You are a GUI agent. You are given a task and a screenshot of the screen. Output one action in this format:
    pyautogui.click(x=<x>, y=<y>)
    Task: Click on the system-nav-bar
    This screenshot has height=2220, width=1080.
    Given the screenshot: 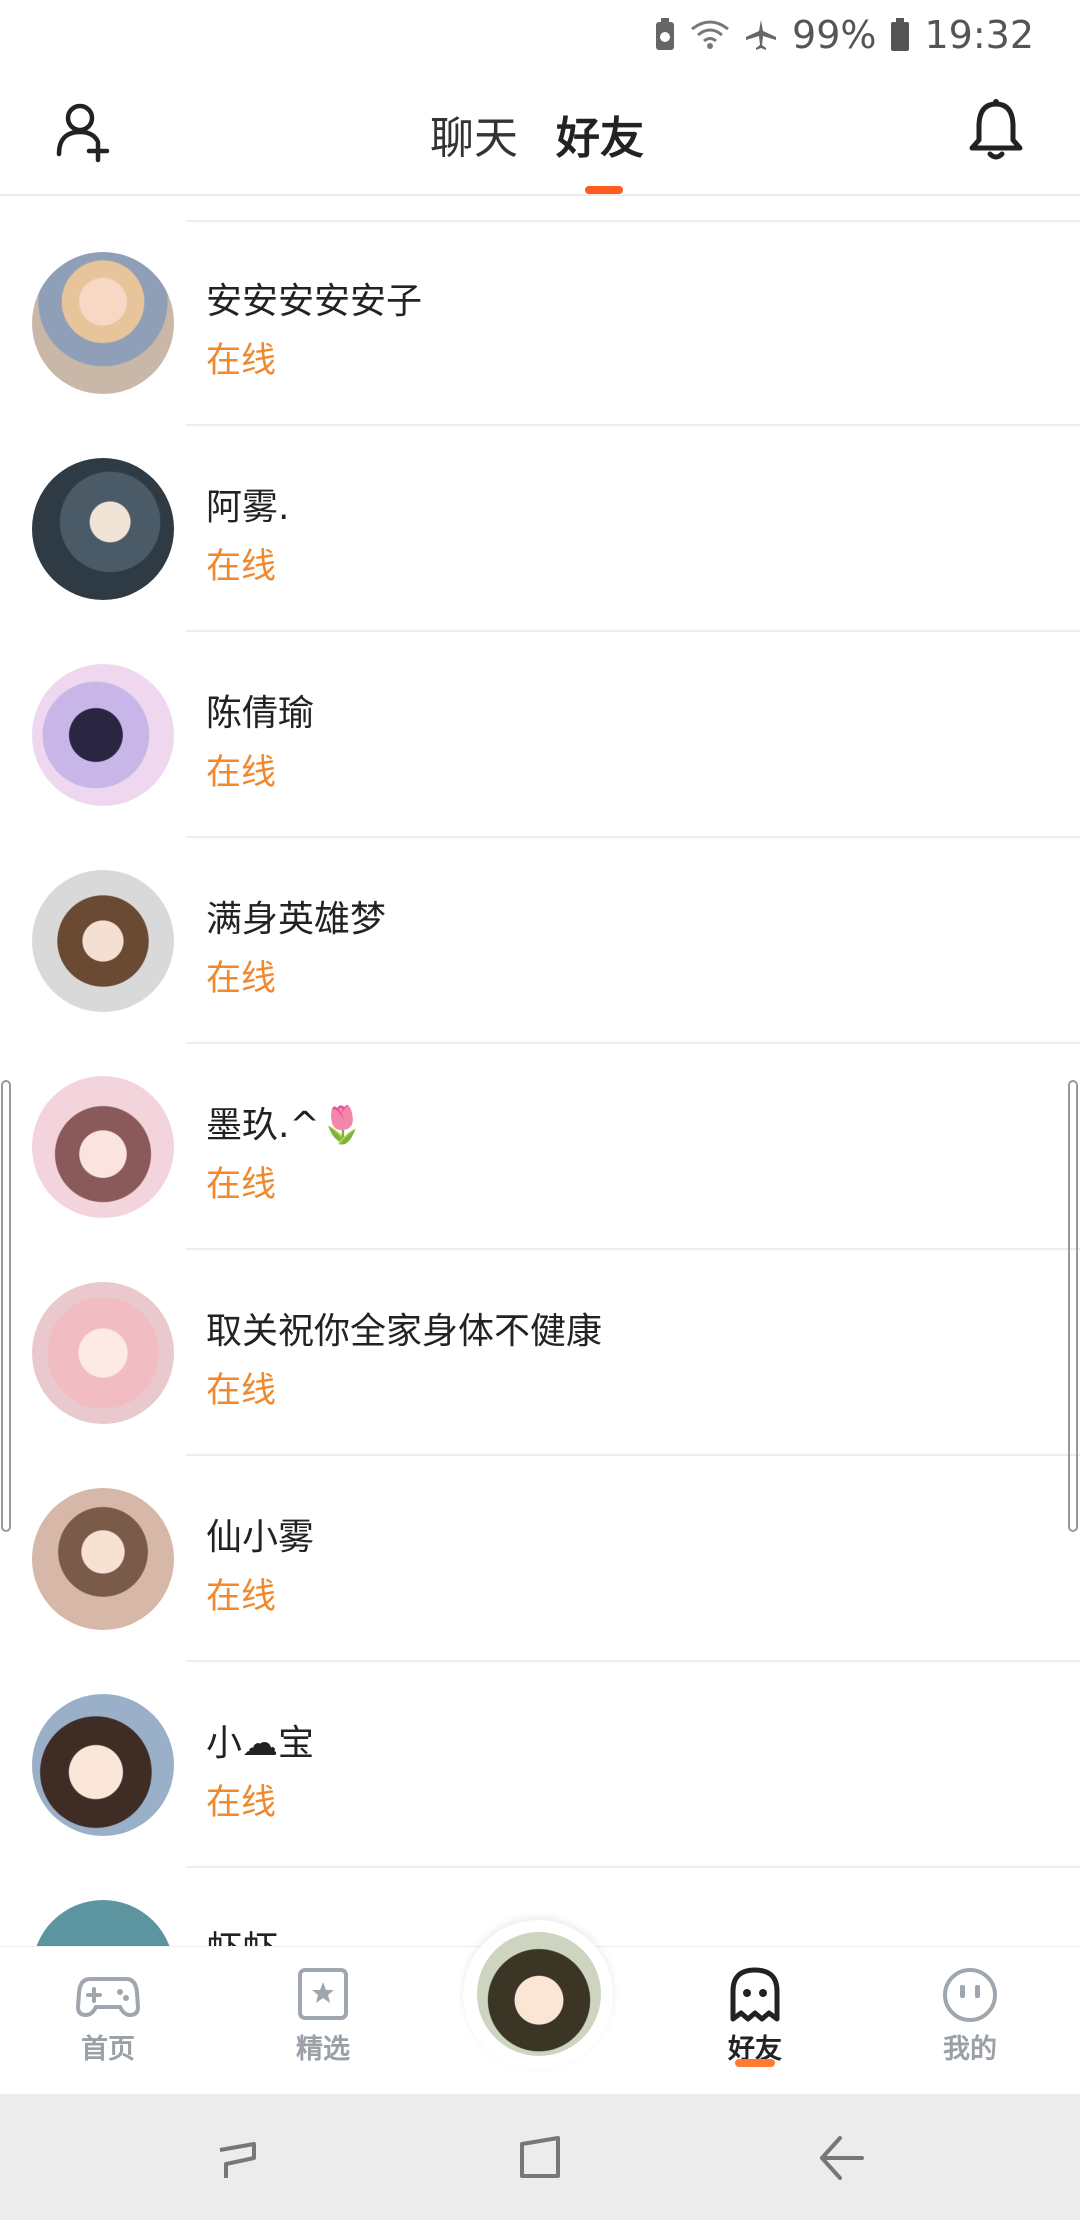 What is the action you would take?
    pyautogui.click(x=540, y=2157)
    